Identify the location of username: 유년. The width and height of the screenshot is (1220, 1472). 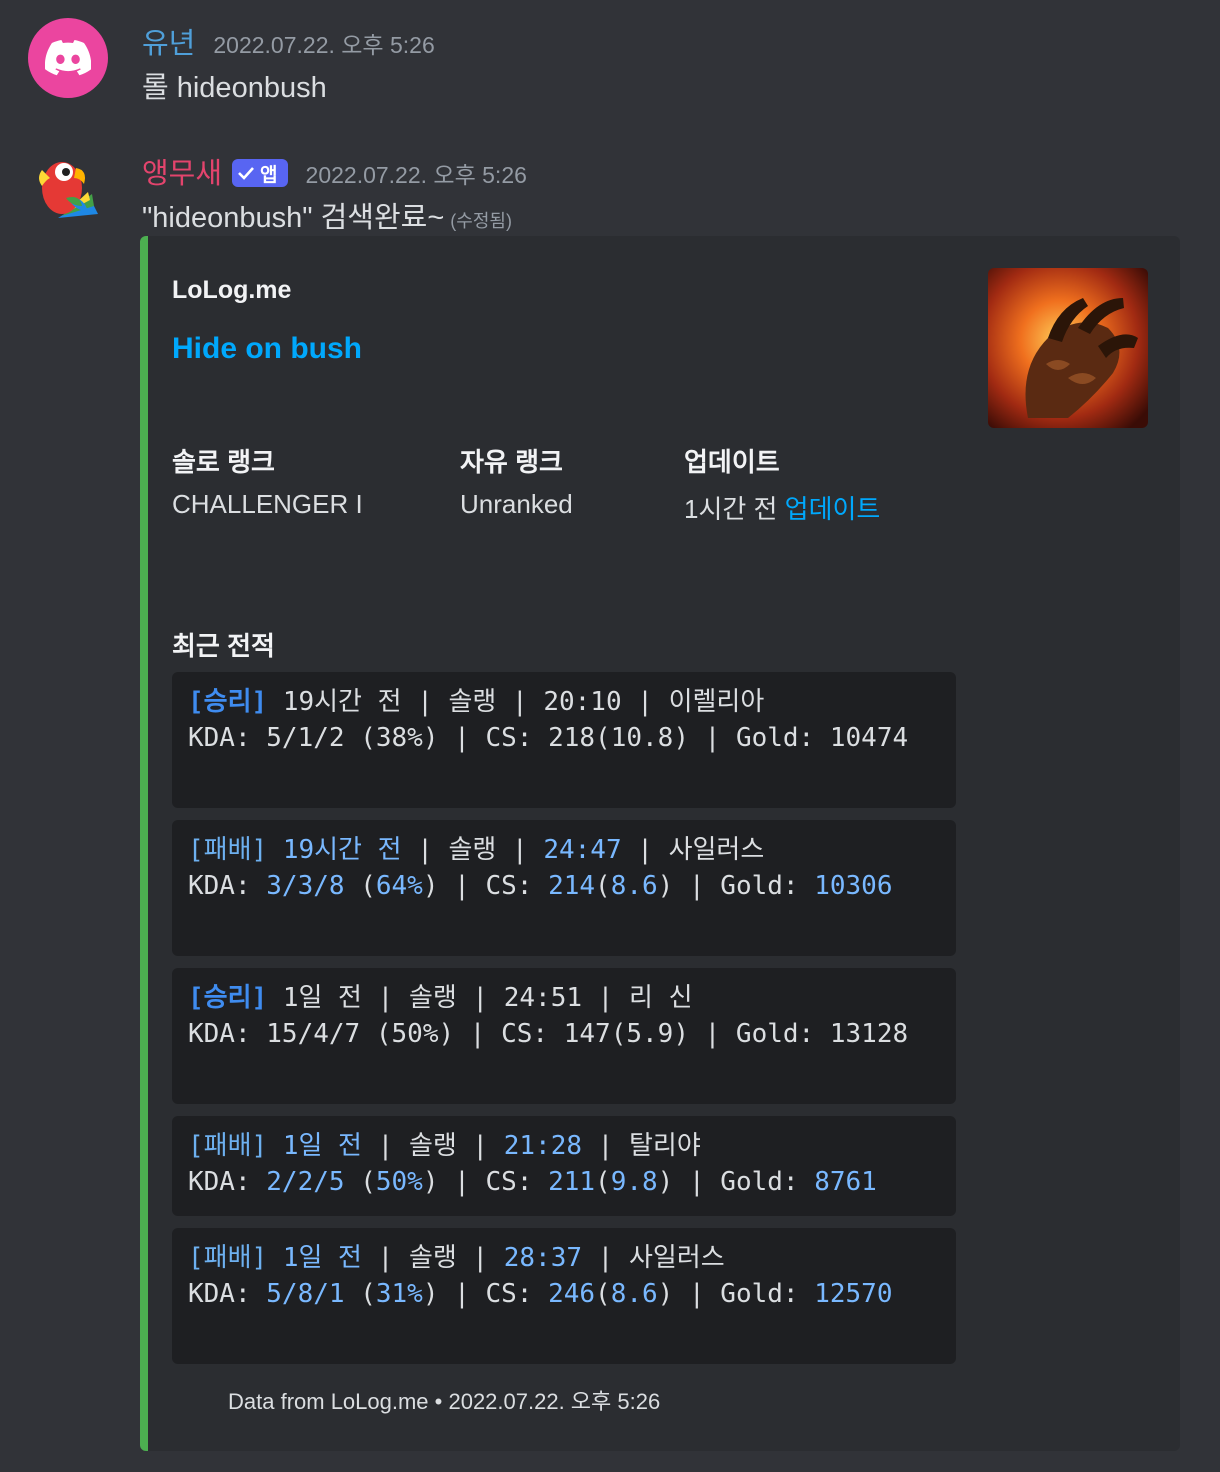
(168, 41).